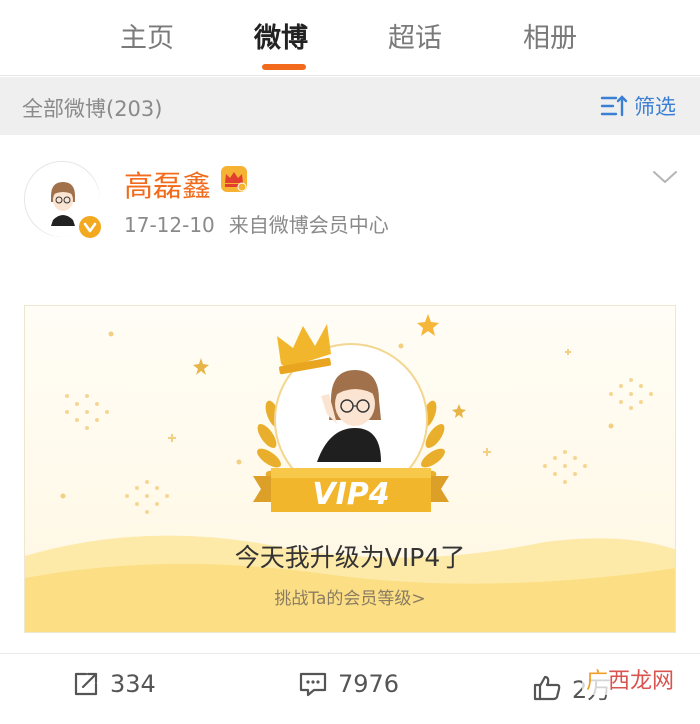 This screenshot has width=700, height=724. I want to click on vip-card-challenge-link: 挑战Ta的会员等级>, so click(350, 596).